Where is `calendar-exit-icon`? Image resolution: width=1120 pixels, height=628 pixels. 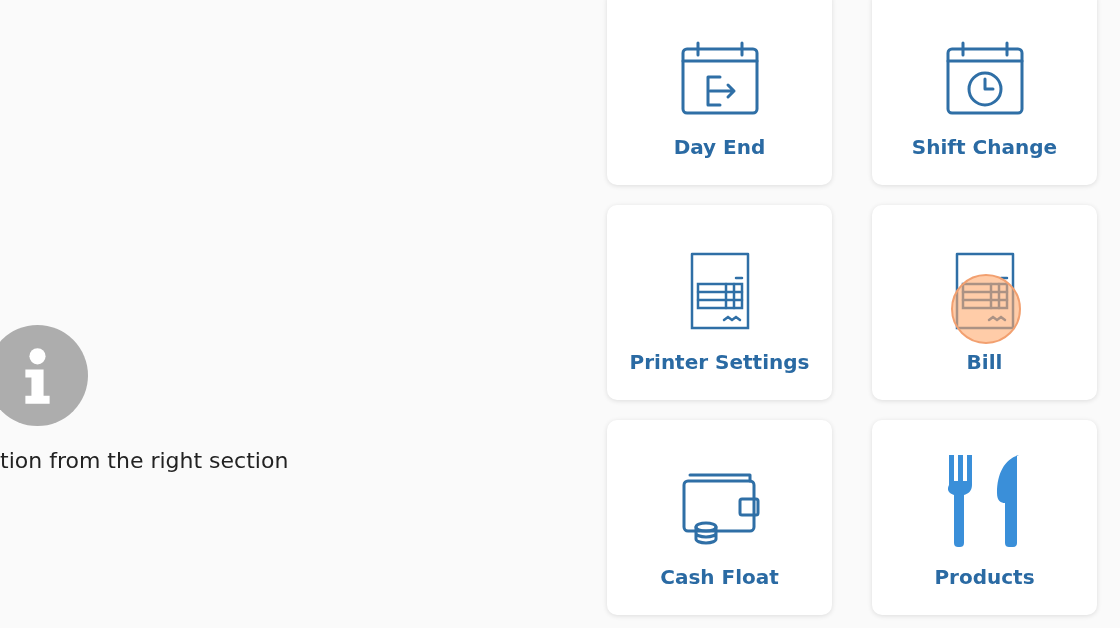
calendar-exit-icon is located at coordinates (719, 79).